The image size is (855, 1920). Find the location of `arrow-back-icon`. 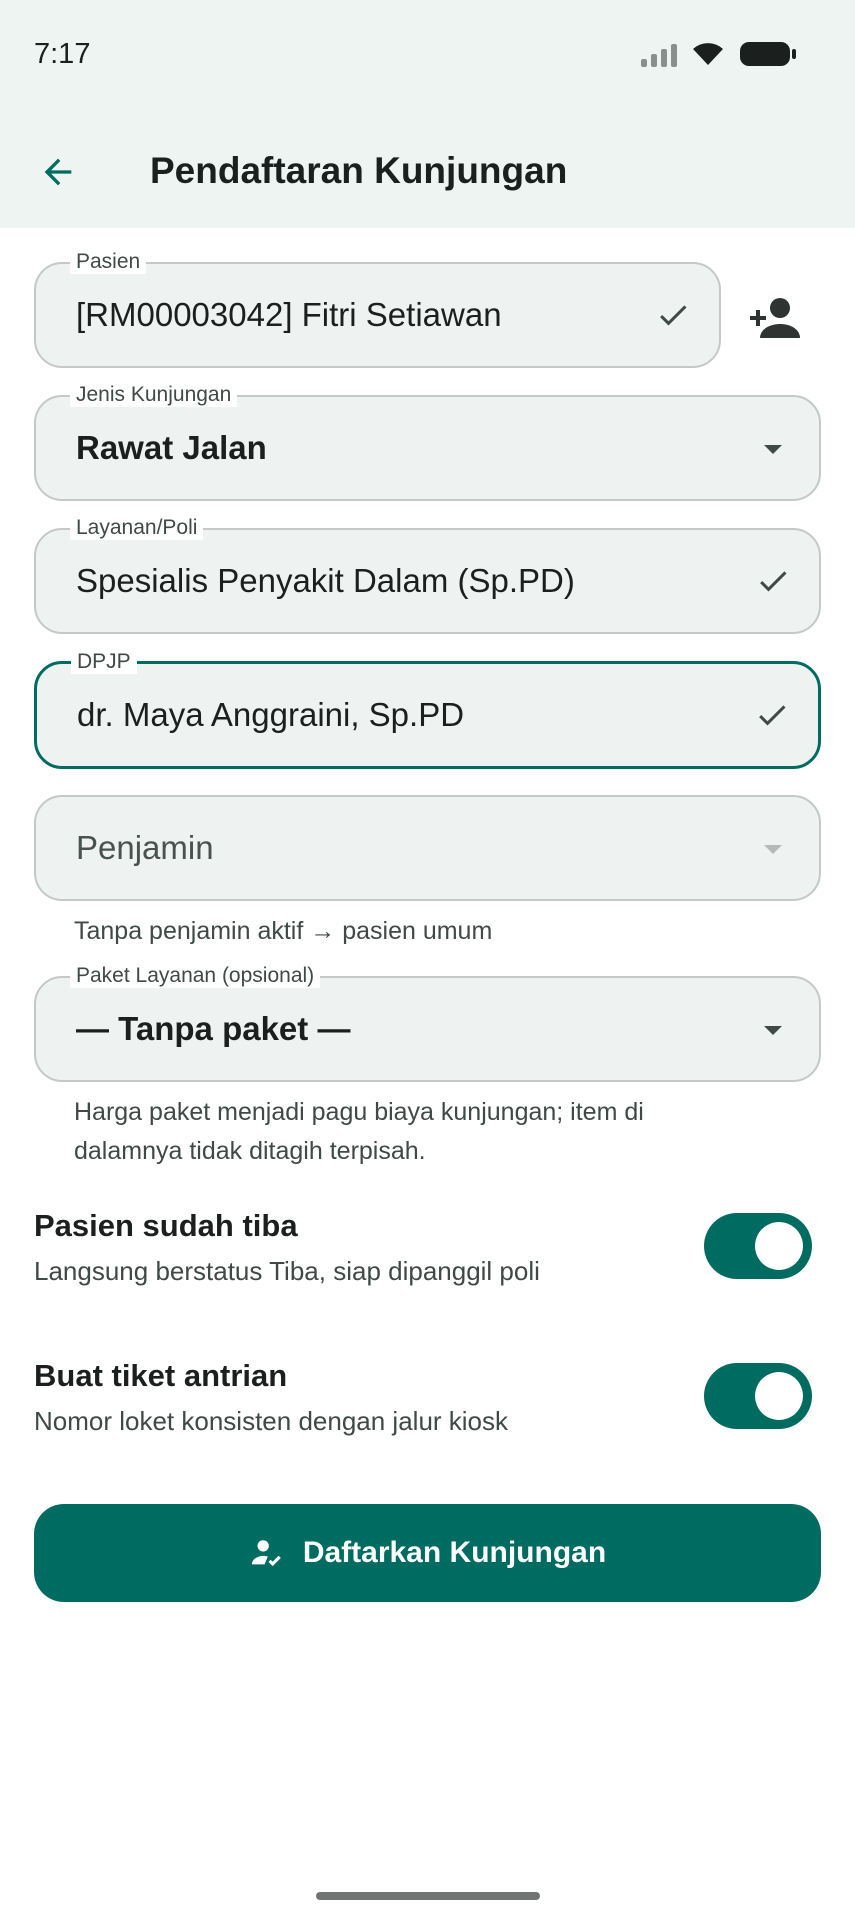

arrow-back-icon is located at coordinates (58, 172).